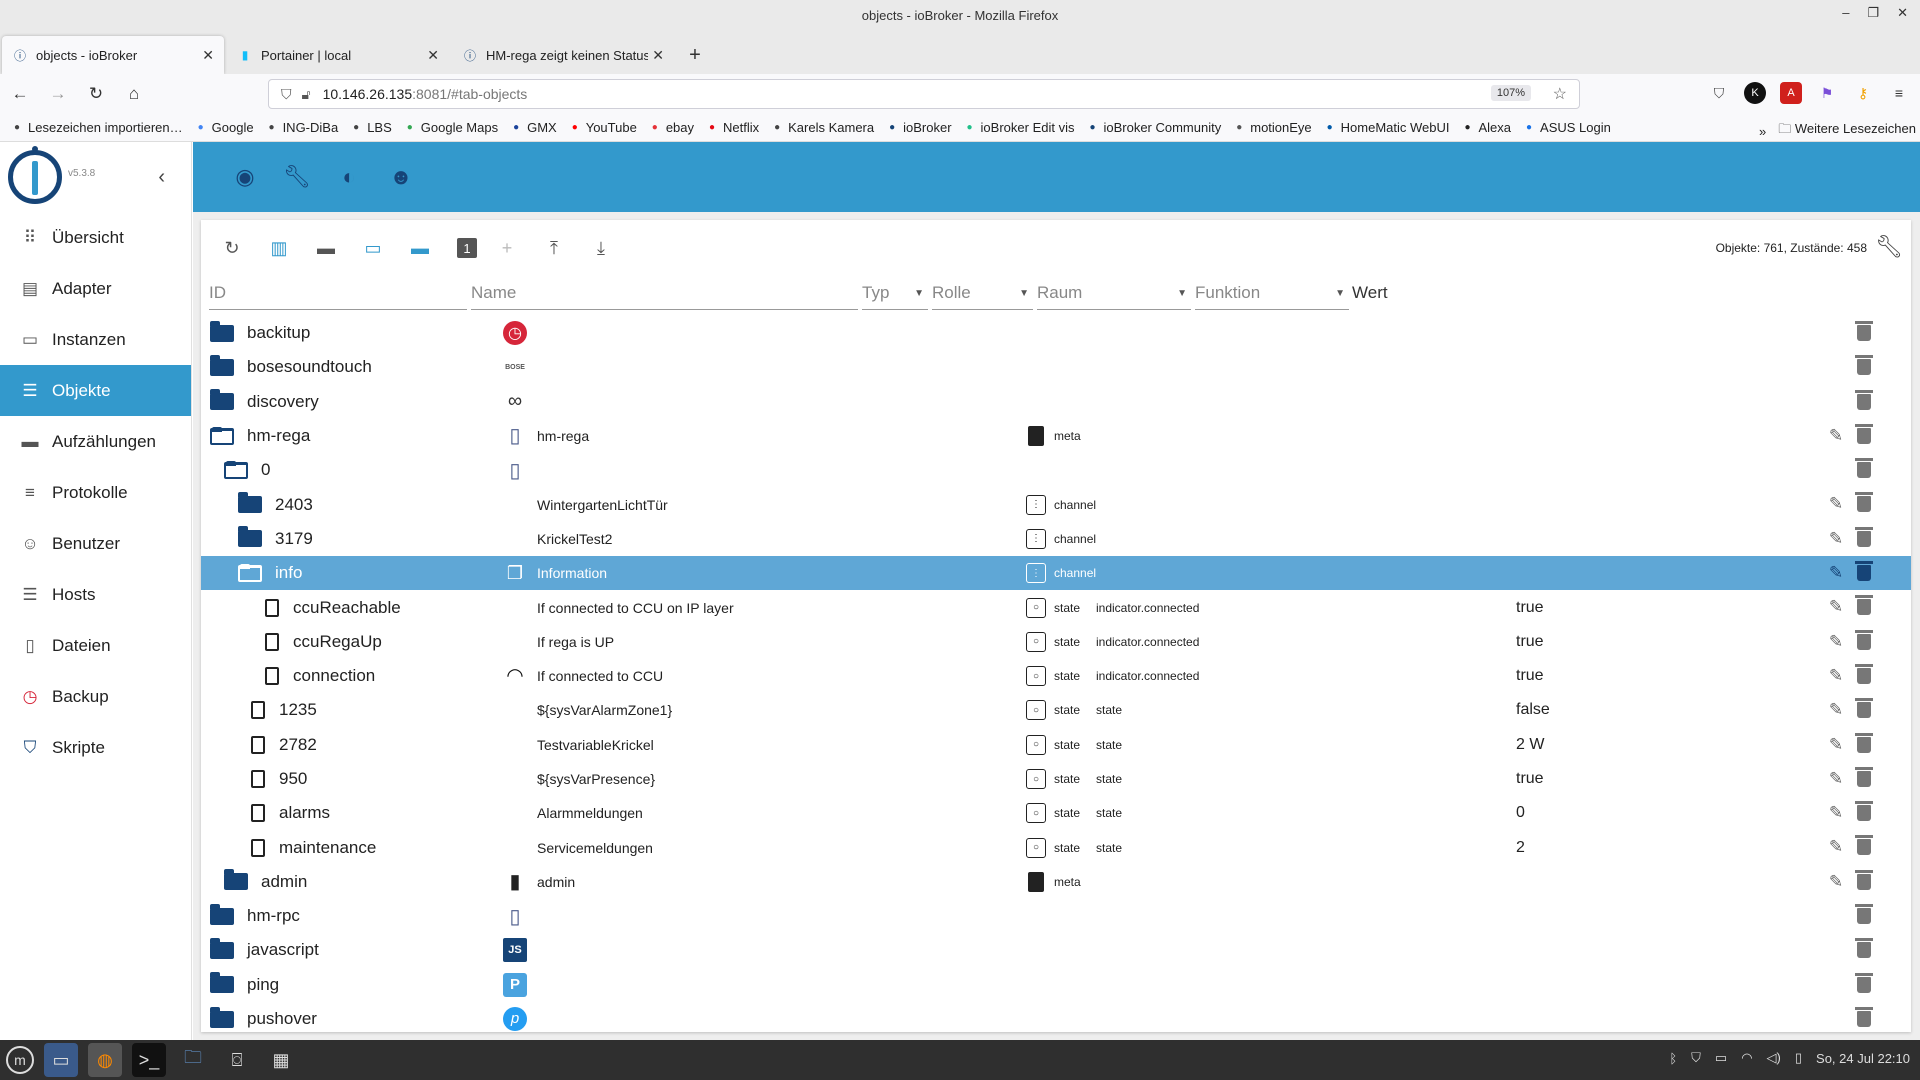  Describe the element at coordinates (95, 645) in the screenshot. I see `sidebar-item-dateien: ▯ Dateien` at that location.